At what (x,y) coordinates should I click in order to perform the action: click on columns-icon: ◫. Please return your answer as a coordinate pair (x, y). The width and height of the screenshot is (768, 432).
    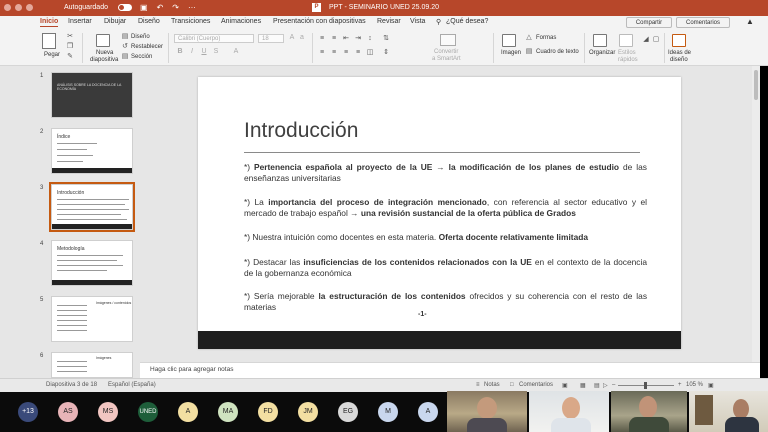
    Looking at the image, I should click on (370, 53).